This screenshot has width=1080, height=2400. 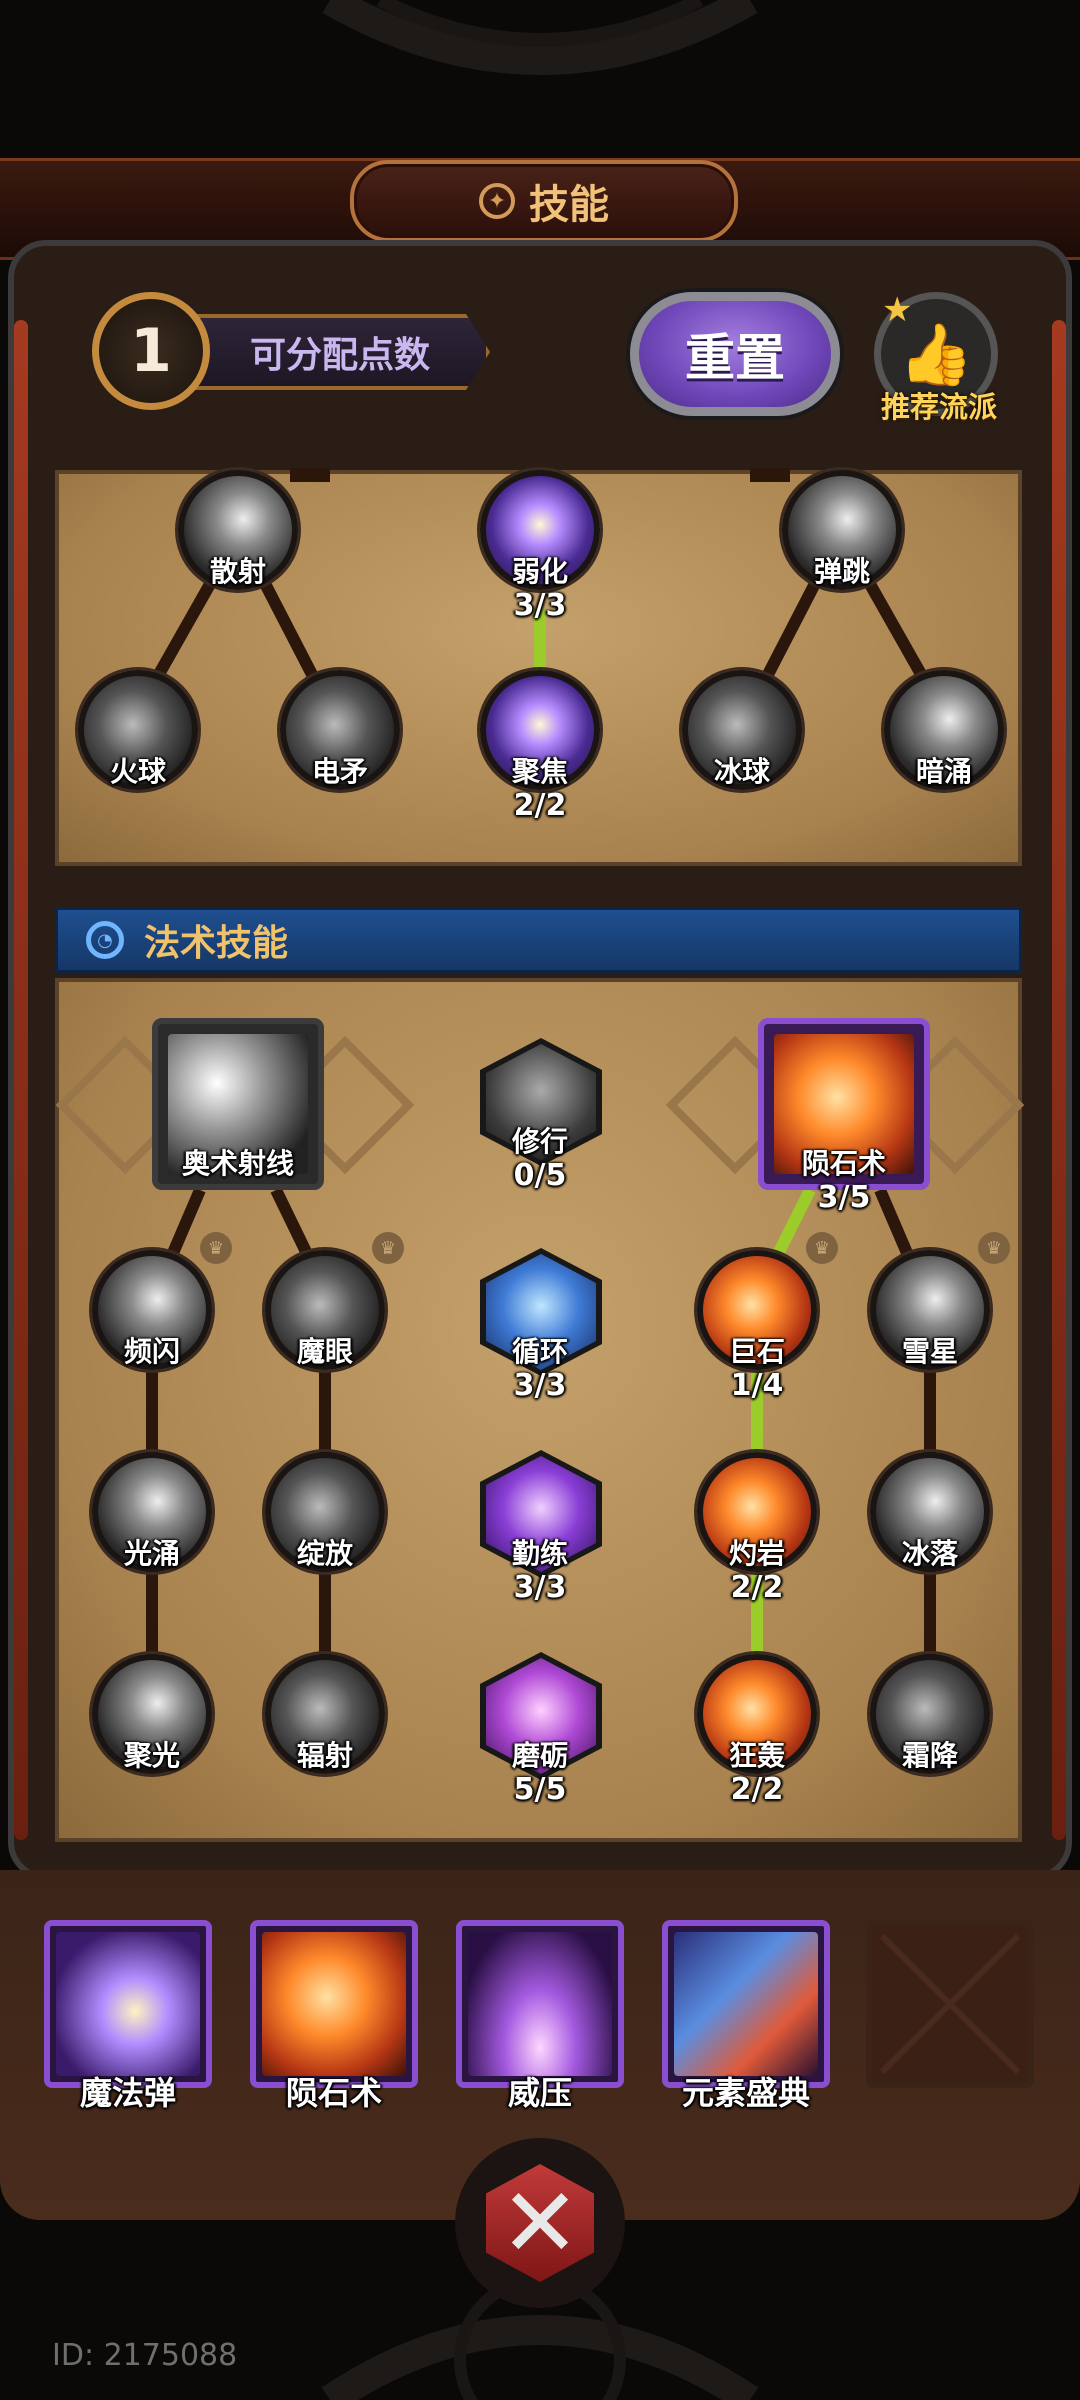 I want to click on skill-name: 奥术射线, so click(x=237, y=1163).